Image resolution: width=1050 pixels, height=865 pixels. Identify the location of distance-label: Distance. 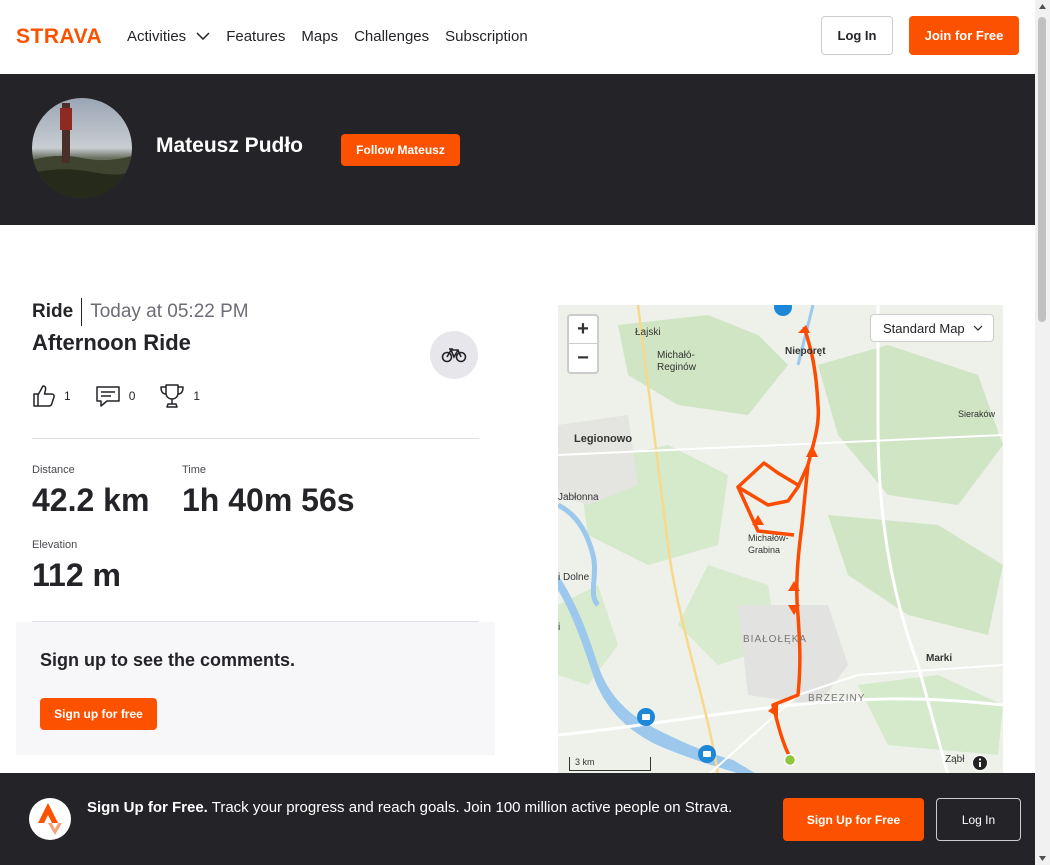
(53, 470).